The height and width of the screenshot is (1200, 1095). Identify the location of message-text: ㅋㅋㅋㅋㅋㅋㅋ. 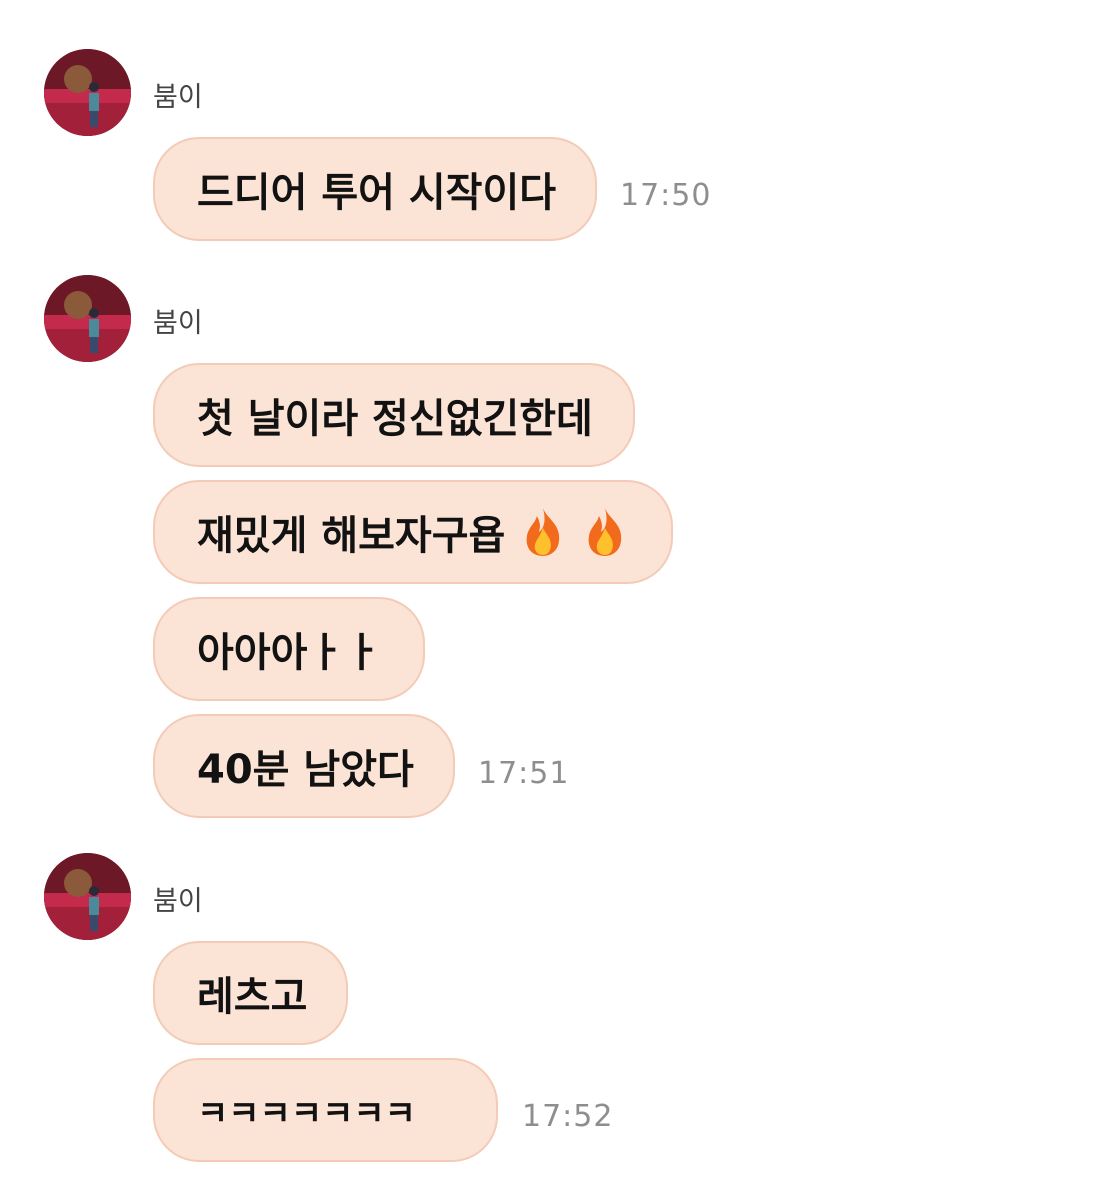
(306, 1113).